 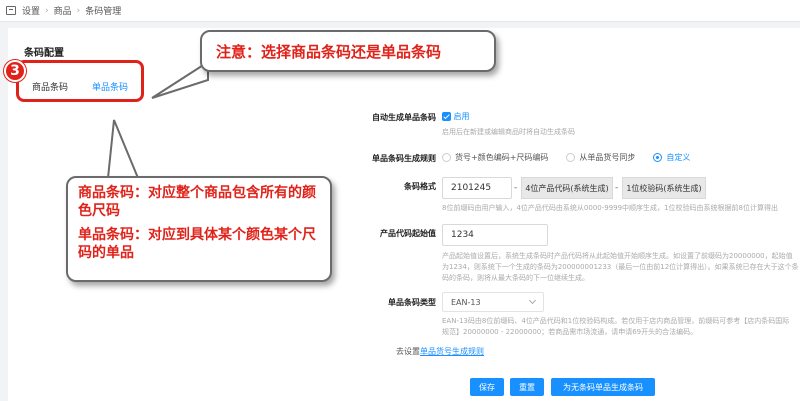 I want to click on rule-radio-group: 货号+颜色编码+尺码编码 从单品货号同步 自定义, so click(x=566, y=157).